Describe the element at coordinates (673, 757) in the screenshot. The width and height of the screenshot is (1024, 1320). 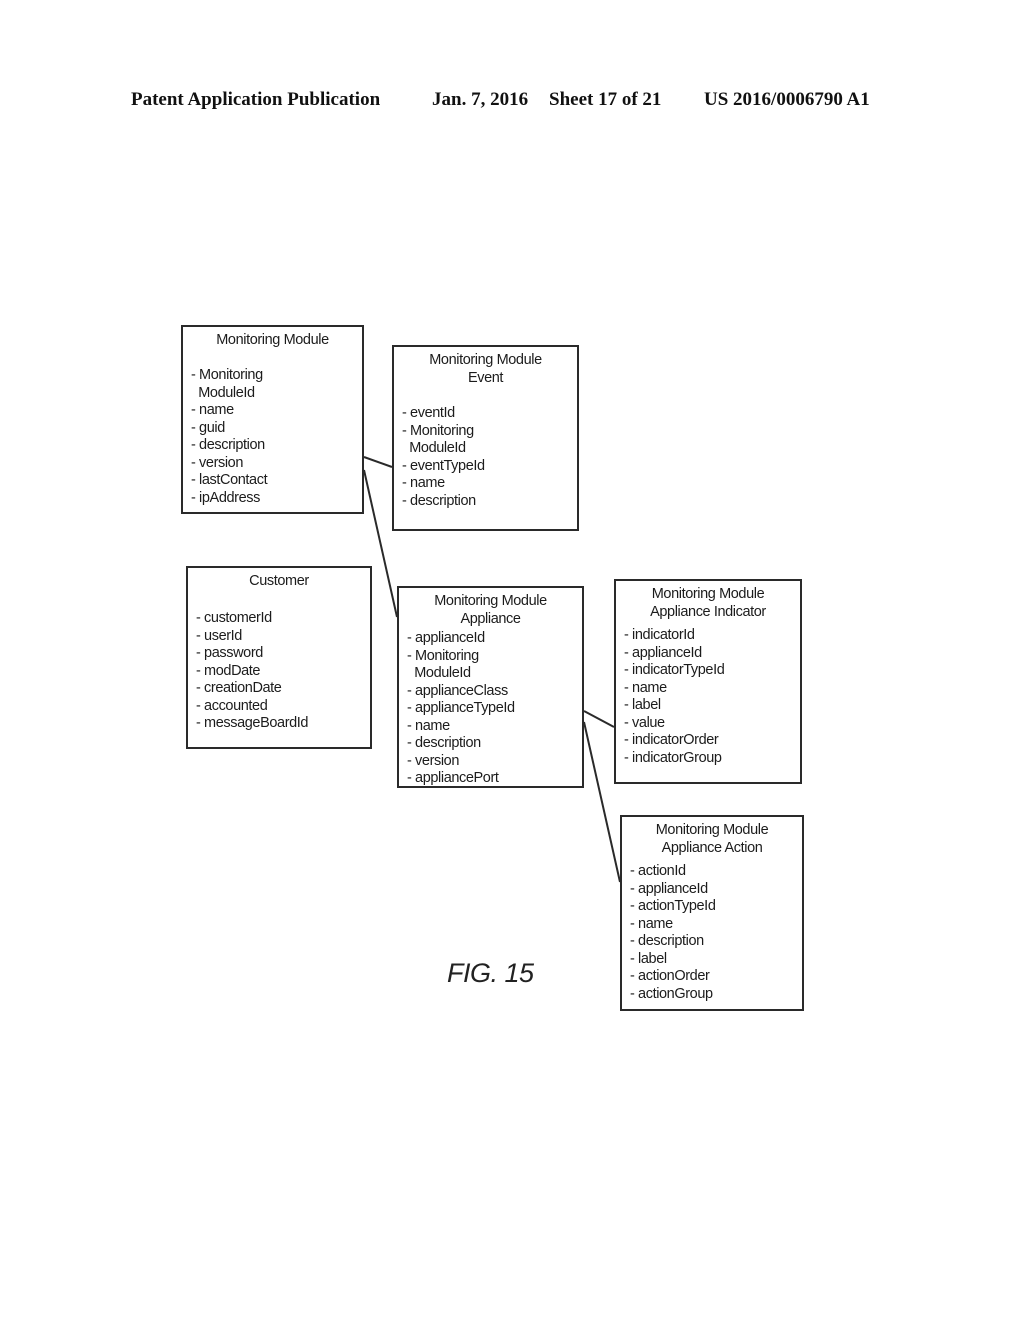
I see `field: - indicatorGroup` at that location.